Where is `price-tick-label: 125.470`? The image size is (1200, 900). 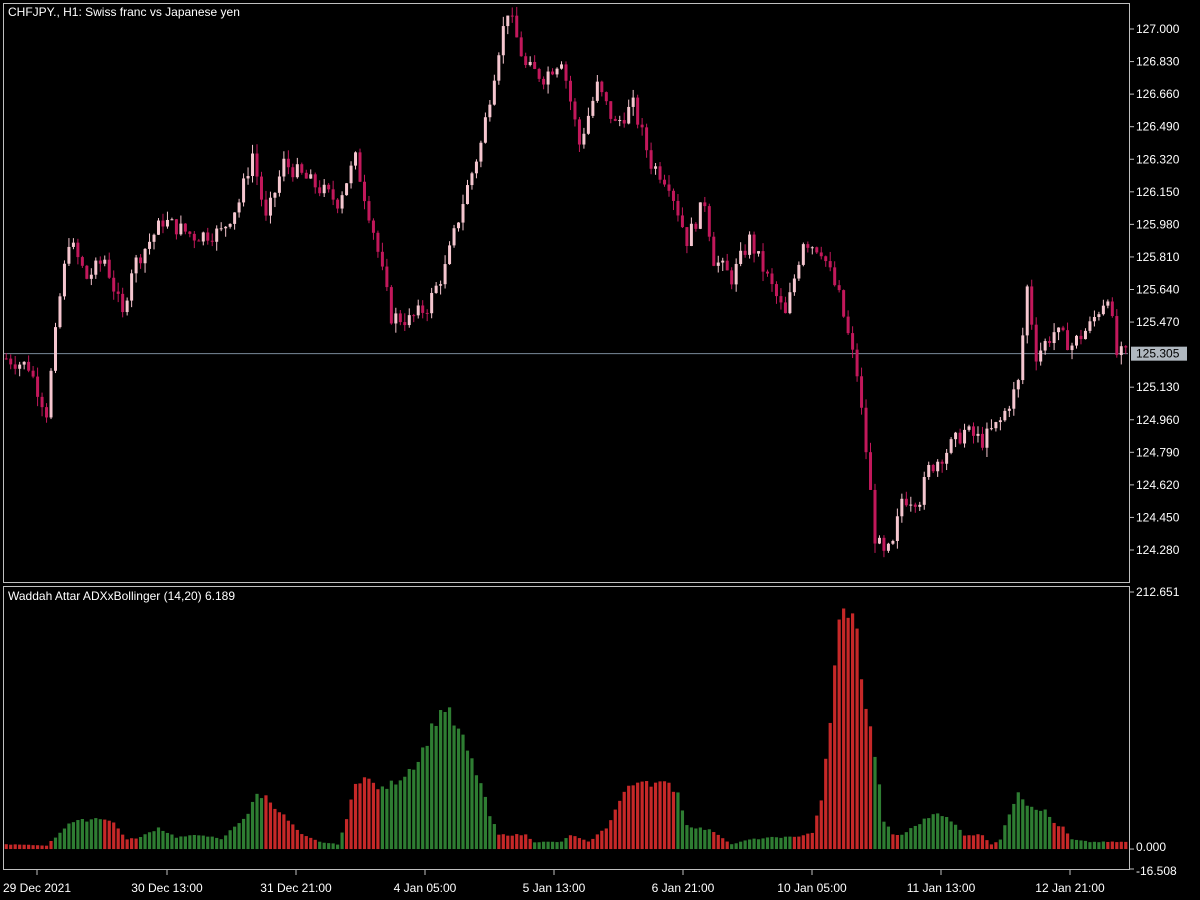 price-tick-label: 125.470 is located at coordinates (1158, 322).